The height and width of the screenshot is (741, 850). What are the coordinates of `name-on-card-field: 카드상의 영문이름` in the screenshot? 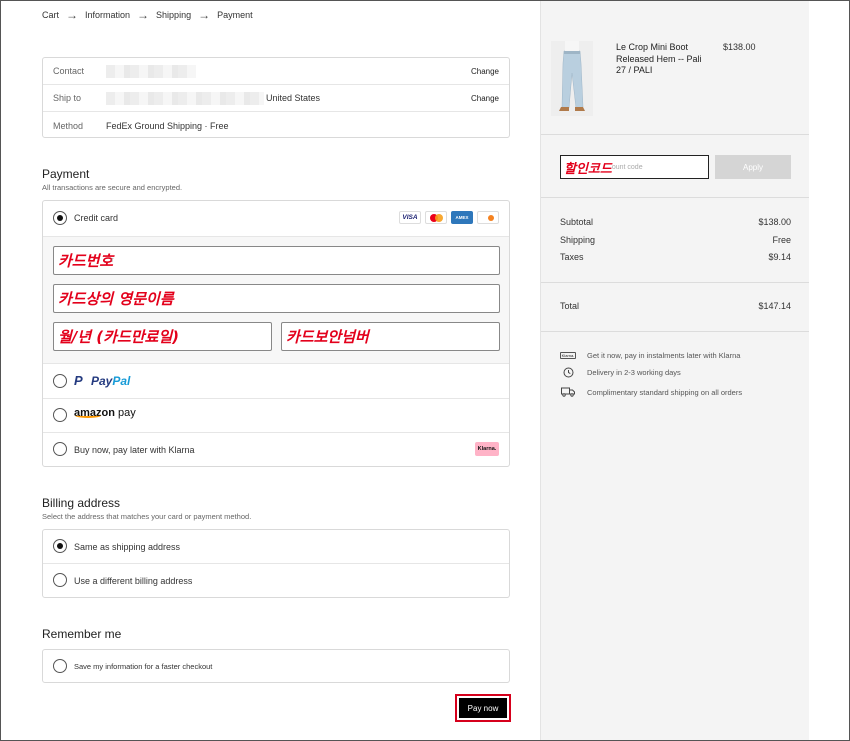 It's located at (276, 298).